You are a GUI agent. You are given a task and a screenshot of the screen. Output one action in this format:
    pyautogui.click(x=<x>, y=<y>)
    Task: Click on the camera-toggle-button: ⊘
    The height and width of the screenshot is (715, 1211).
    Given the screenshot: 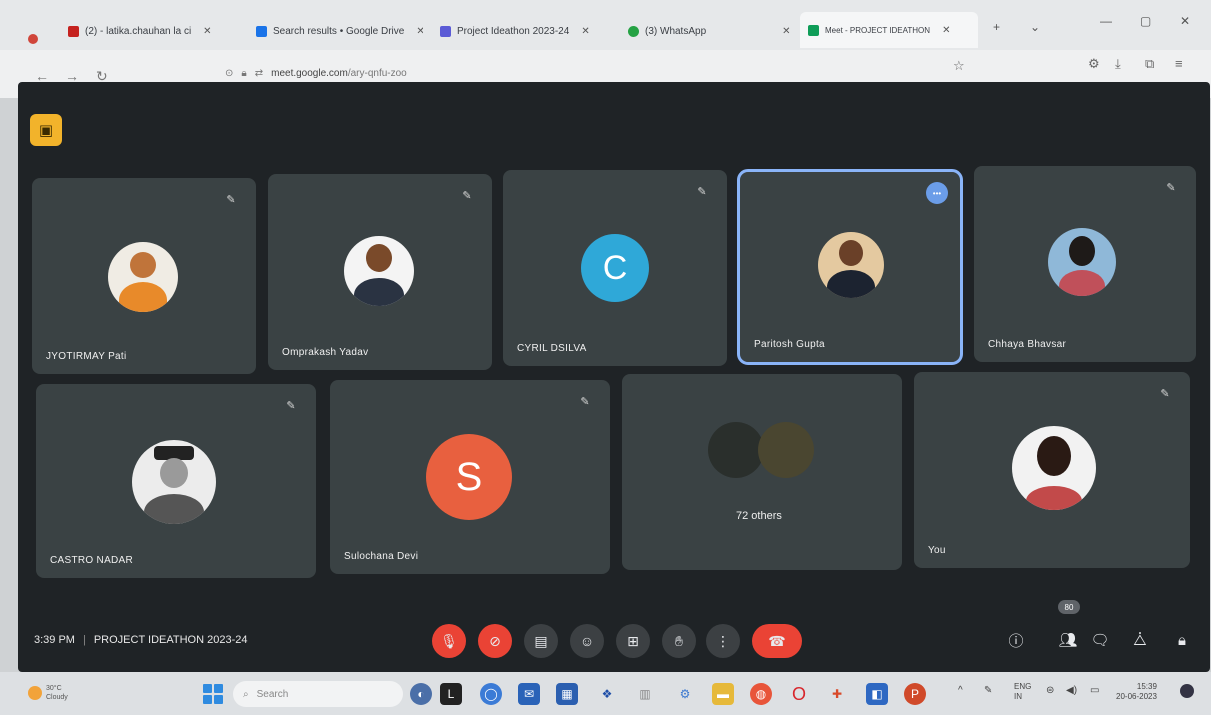 What is the action you would take?
    pyautogui.click(x=495, y=641)
    